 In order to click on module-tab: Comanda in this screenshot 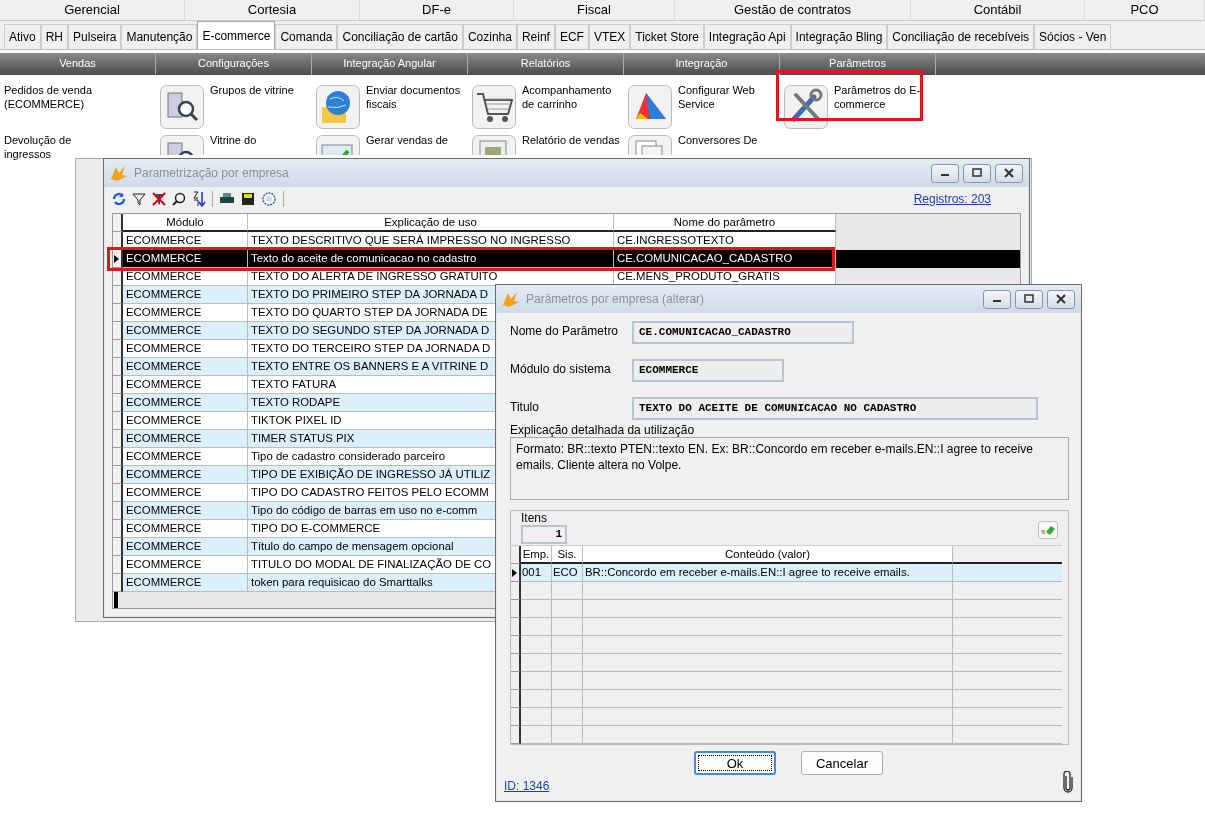, I will do `click(306, 36)`.